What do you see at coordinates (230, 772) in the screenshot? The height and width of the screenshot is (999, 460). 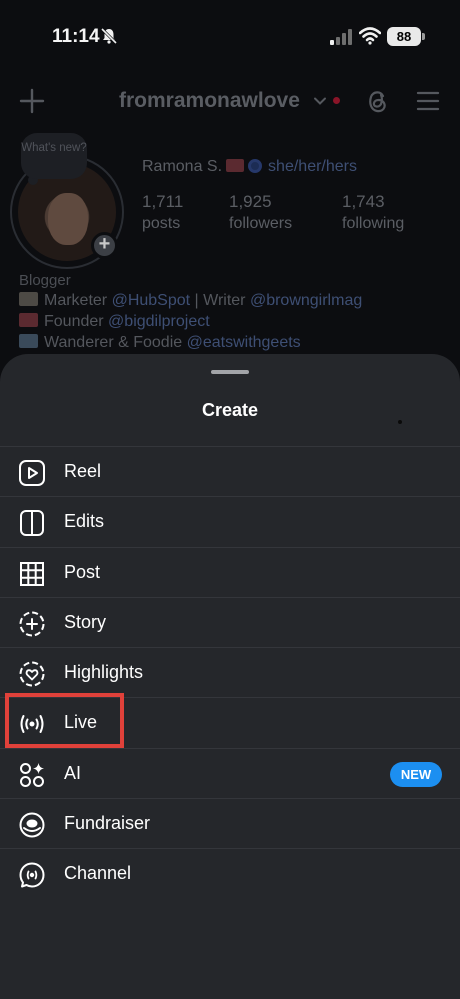 I see `menu-item-ai: AI NEW` at bounding box center [230, 772].